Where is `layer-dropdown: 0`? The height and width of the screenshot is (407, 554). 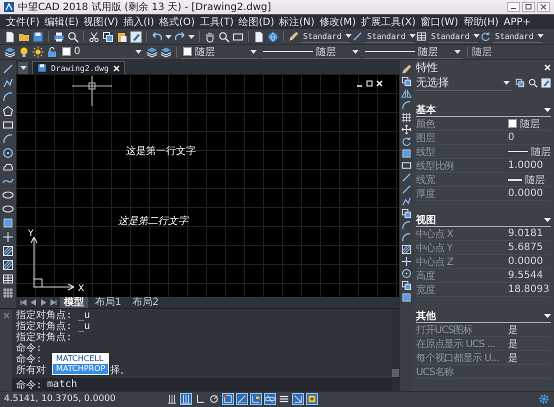
layer-dropdown: 0 is located at coordinates (102, 52).